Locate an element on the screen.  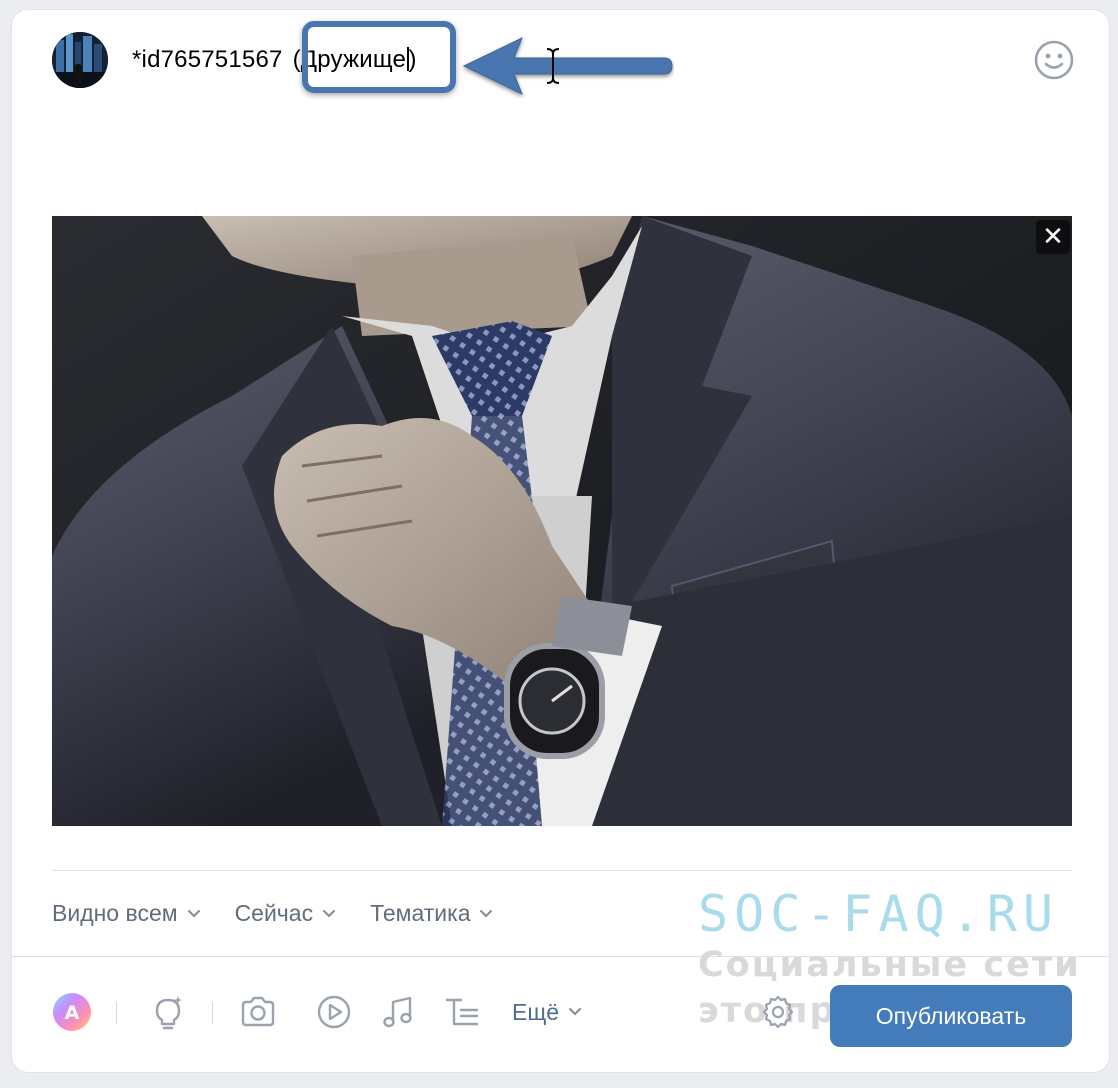
post-options-row: Видно всем Сейчас Тематика is located at coordinates (272, 913).